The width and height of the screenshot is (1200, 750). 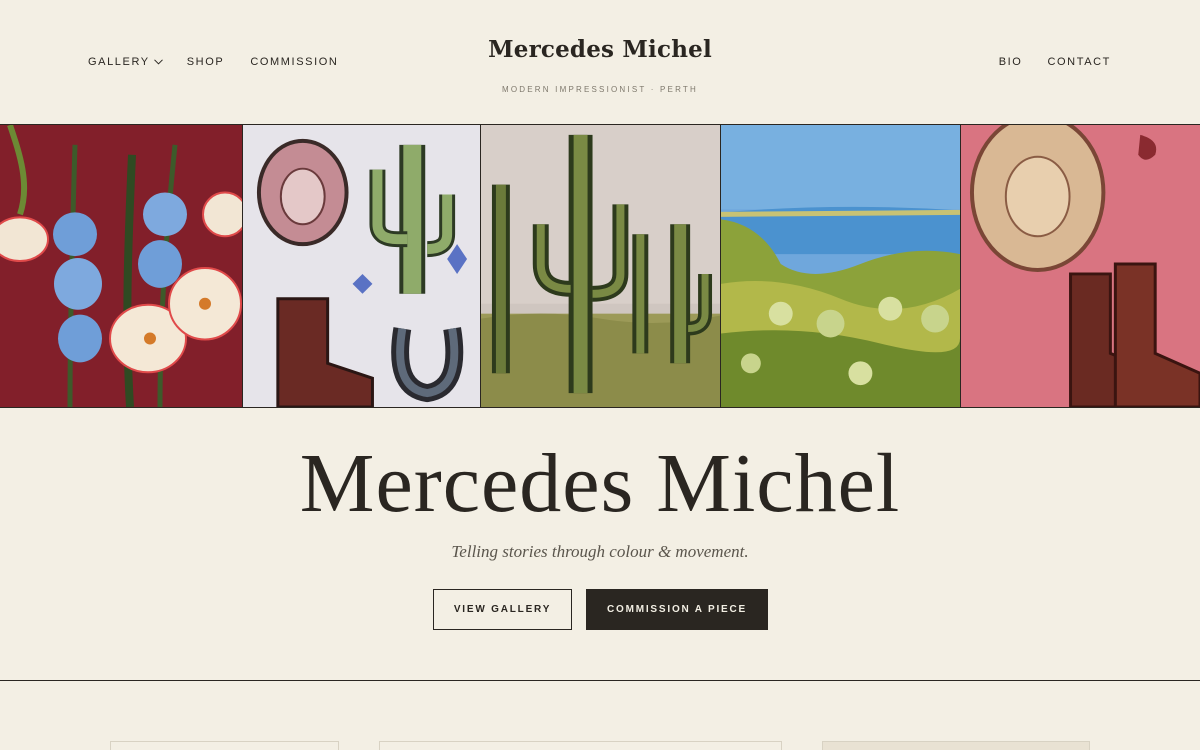 What do you see at coordinates (600, 89) in the screenshot?
I see `brand-tagline: MODERN IMPRESSIONIST · PERTH` at bounding box center [600, 89].